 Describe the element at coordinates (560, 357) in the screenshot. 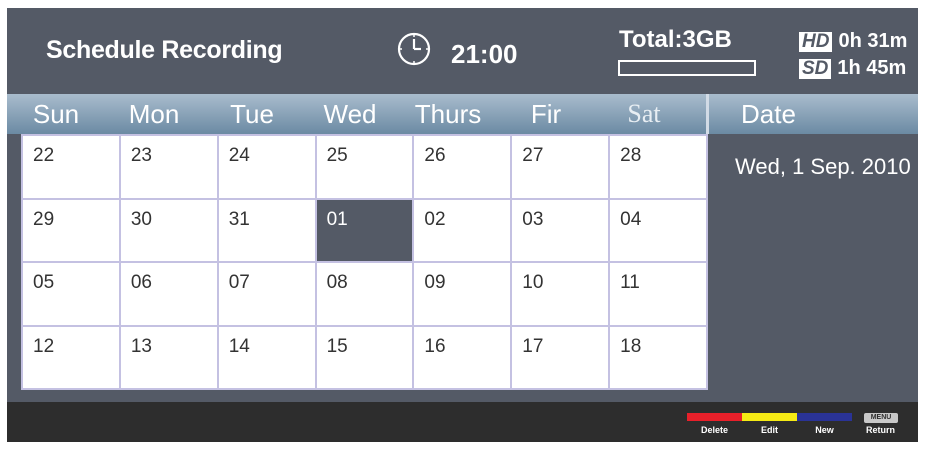

I see `calendar-day: 17` at that location.